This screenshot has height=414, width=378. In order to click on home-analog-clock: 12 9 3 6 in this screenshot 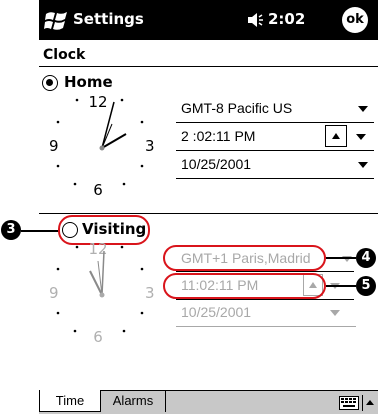, I will do `click(102, 146)`.